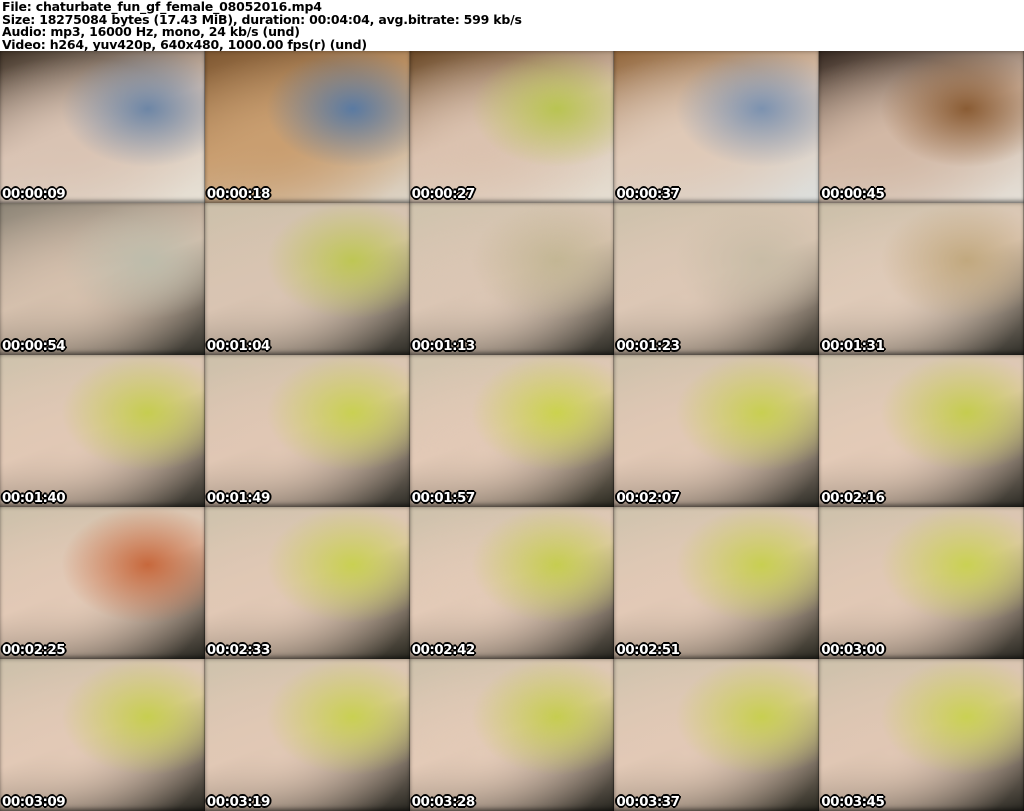  I want to click on timestamp-overlay: 00:01:57, so click(443, 498).